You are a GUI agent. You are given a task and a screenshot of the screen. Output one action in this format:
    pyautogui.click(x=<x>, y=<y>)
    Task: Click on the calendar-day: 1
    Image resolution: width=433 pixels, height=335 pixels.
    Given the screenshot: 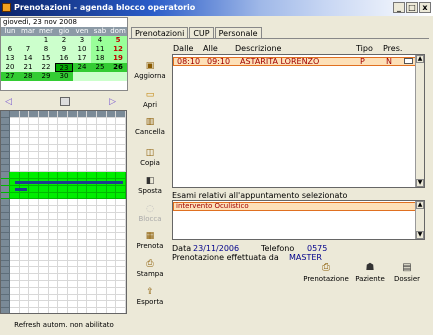 What is the action you would take?
    pyautogui.click(x=46, y=40)
    